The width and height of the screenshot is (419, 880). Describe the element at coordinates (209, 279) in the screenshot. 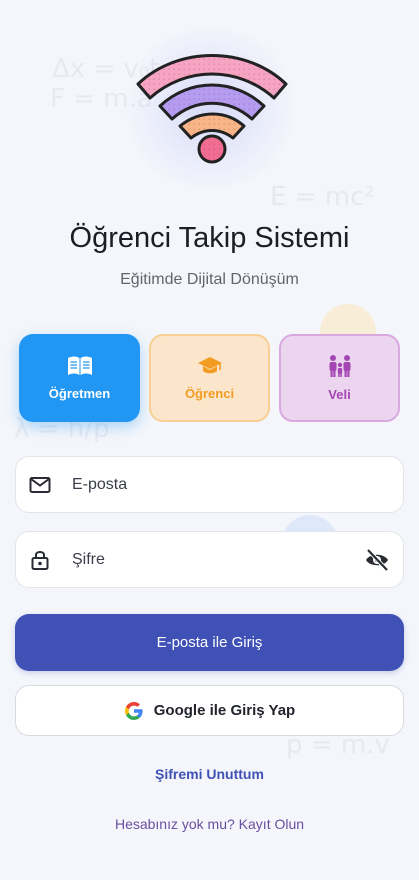

I see `app-subtitle: Eğitimde Dijital Dönüşüm` at that location.